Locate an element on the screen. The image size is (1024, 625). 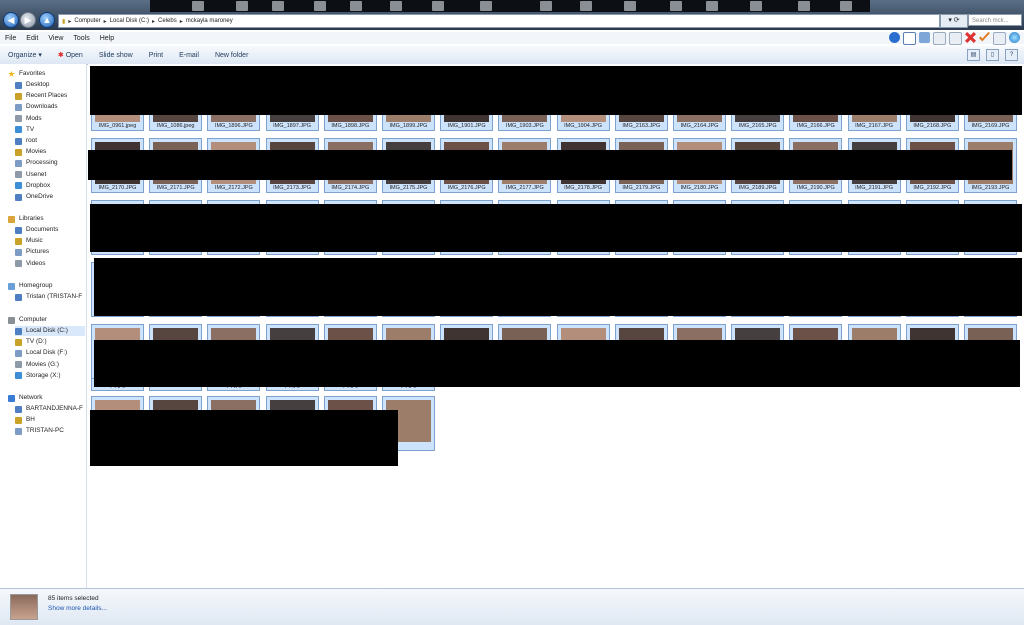
slideshow-button: Slide show is located at coordinates (116, 55).